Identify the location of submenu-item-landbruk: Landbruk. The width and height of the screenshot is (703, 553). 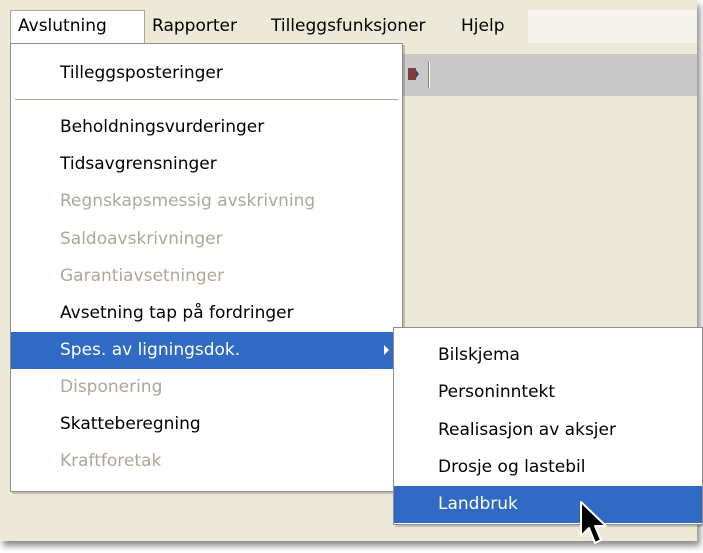
(548, 504).